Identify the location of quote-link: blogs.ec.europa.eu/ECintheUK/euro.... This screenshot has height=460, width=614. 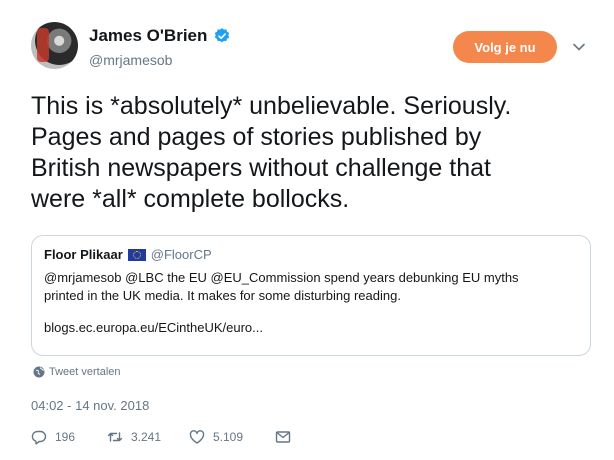
(311, 327).